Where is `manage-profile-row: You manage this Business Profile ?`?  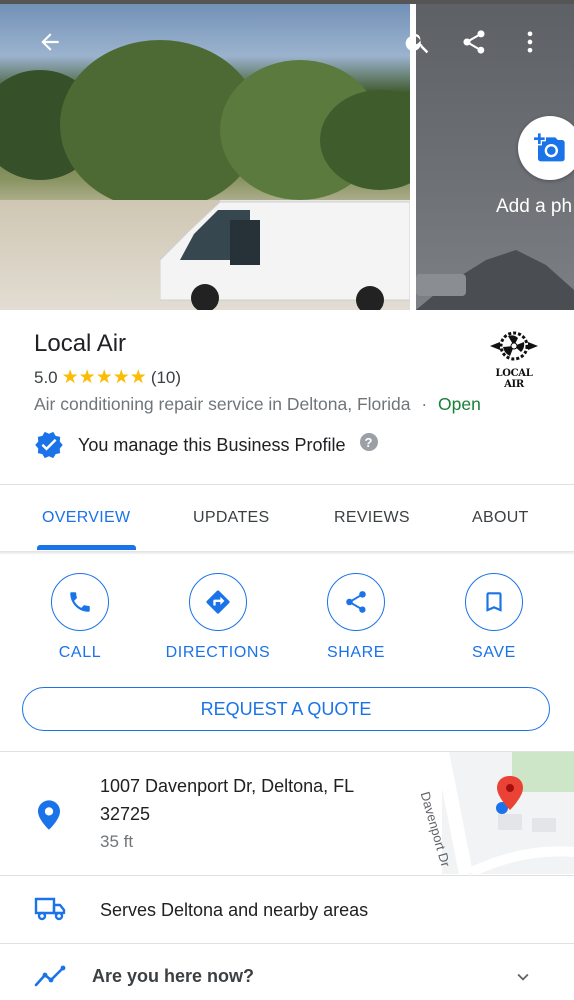 manage-profile-row: You manage this Business Profile ? is located at coordinates (206, 445).